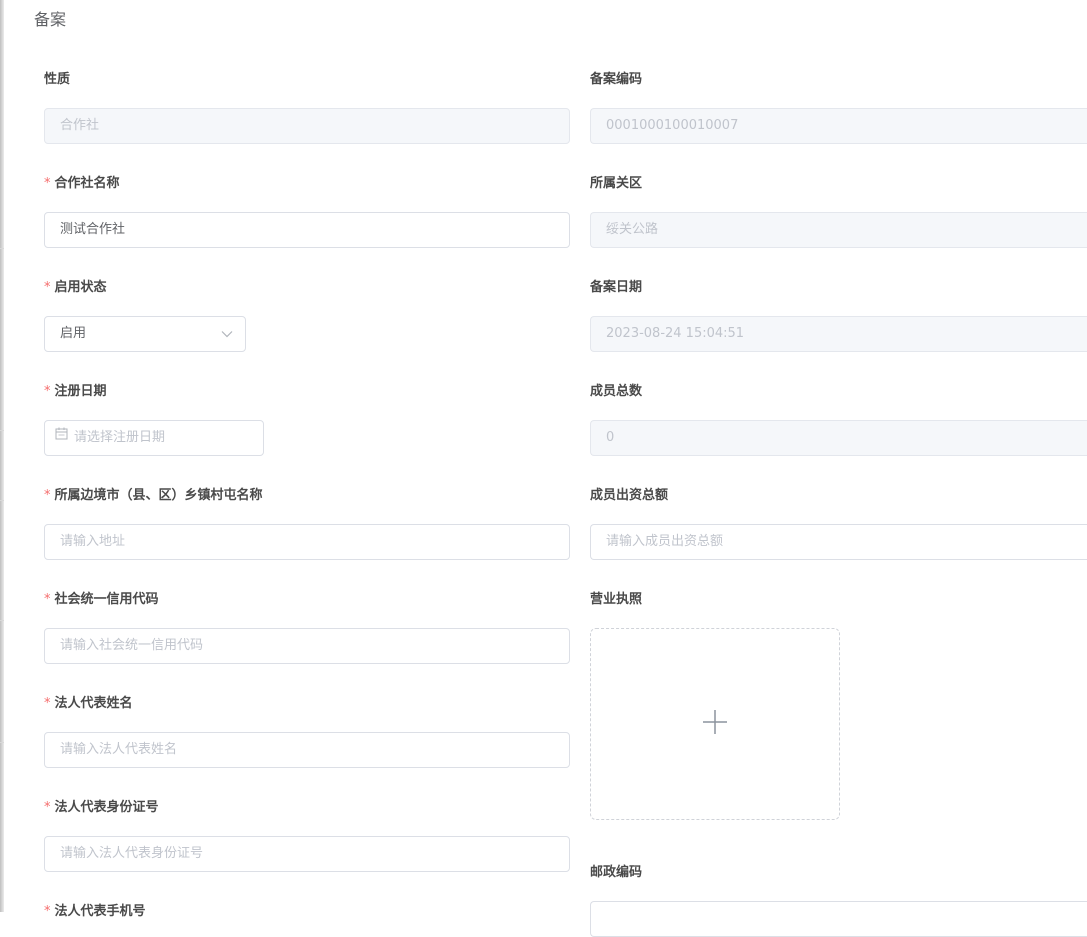 This screenshot has height=937, width=1087. I want to click on customs-district-label: 所属关区, so click(616, 183).